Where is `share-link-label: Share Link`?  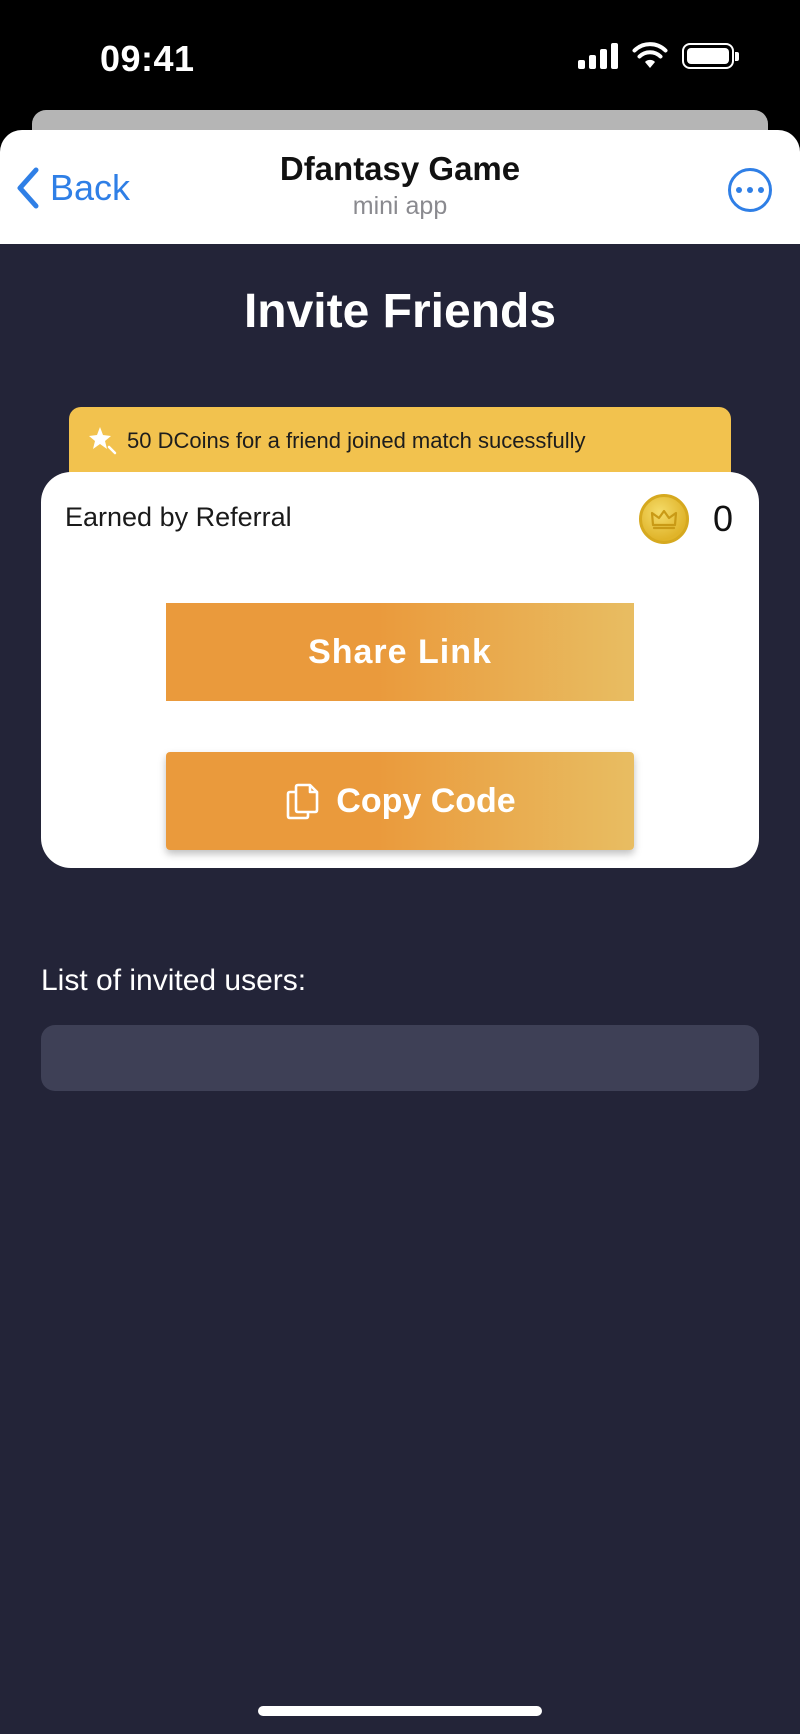
share-link-label: Share Link is located at coordinates (400, 651).